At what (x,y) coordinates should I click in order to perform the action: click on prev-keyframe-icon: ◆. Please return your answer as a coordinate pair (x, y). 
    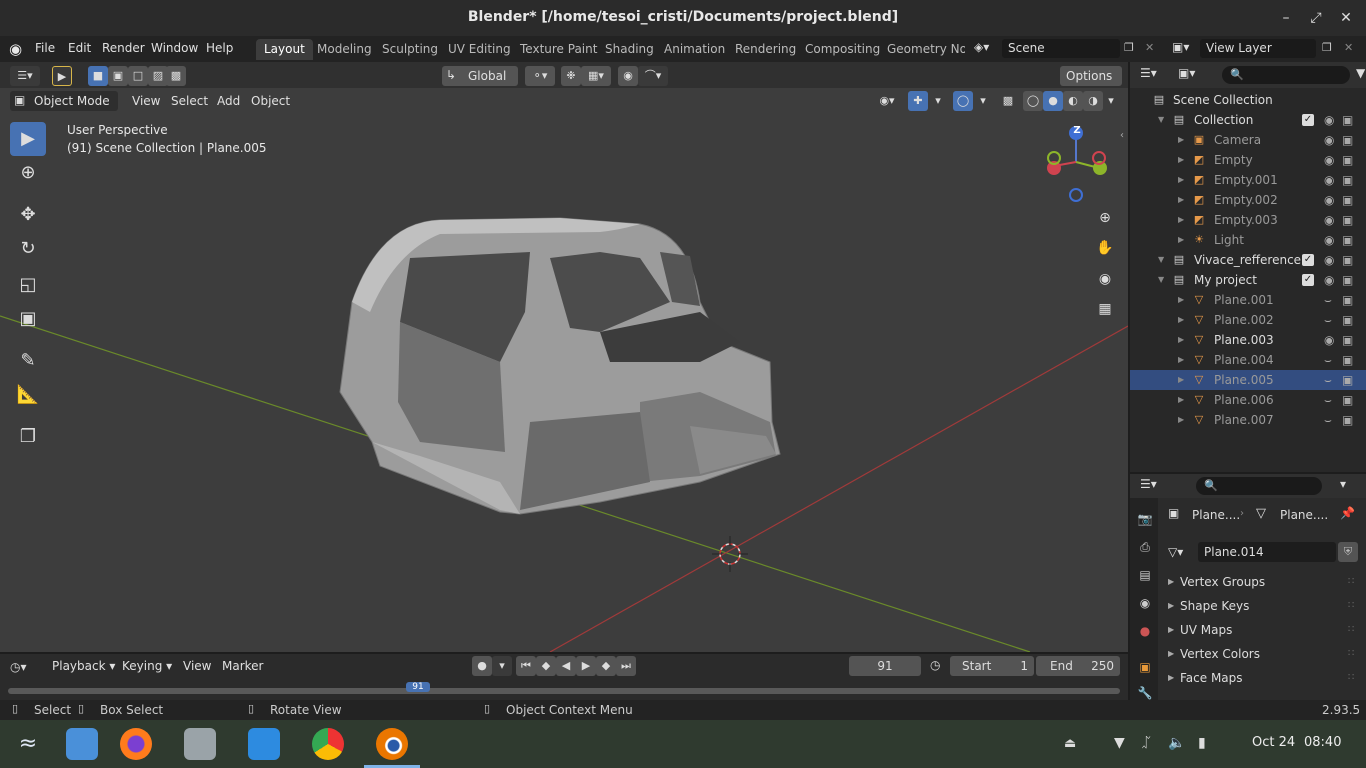
    Looking at the image, I should click on (546, 666).